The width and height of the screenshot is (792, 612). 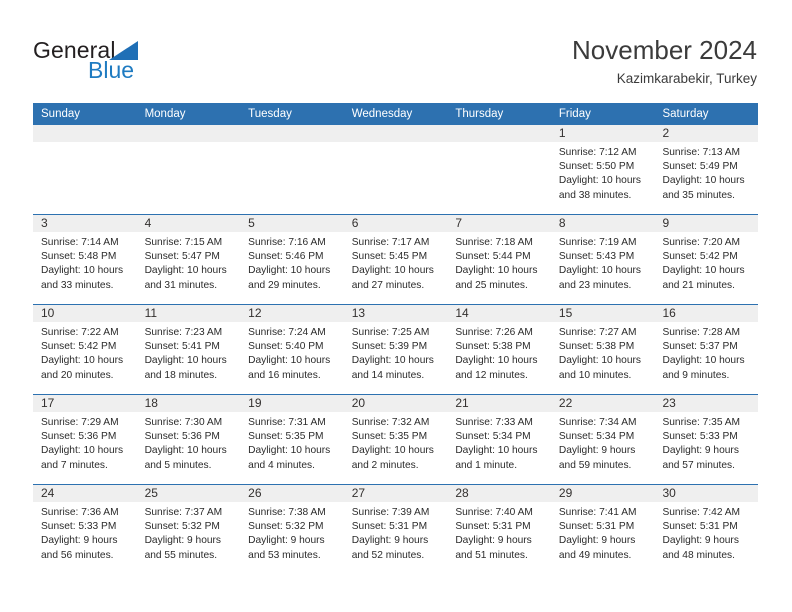 What do you see at coordinates (496, 368) in the screenshot?
I see `daylight-text: Daylight: 10 hours and 12 minutes.` at bounding box center [496, 368].